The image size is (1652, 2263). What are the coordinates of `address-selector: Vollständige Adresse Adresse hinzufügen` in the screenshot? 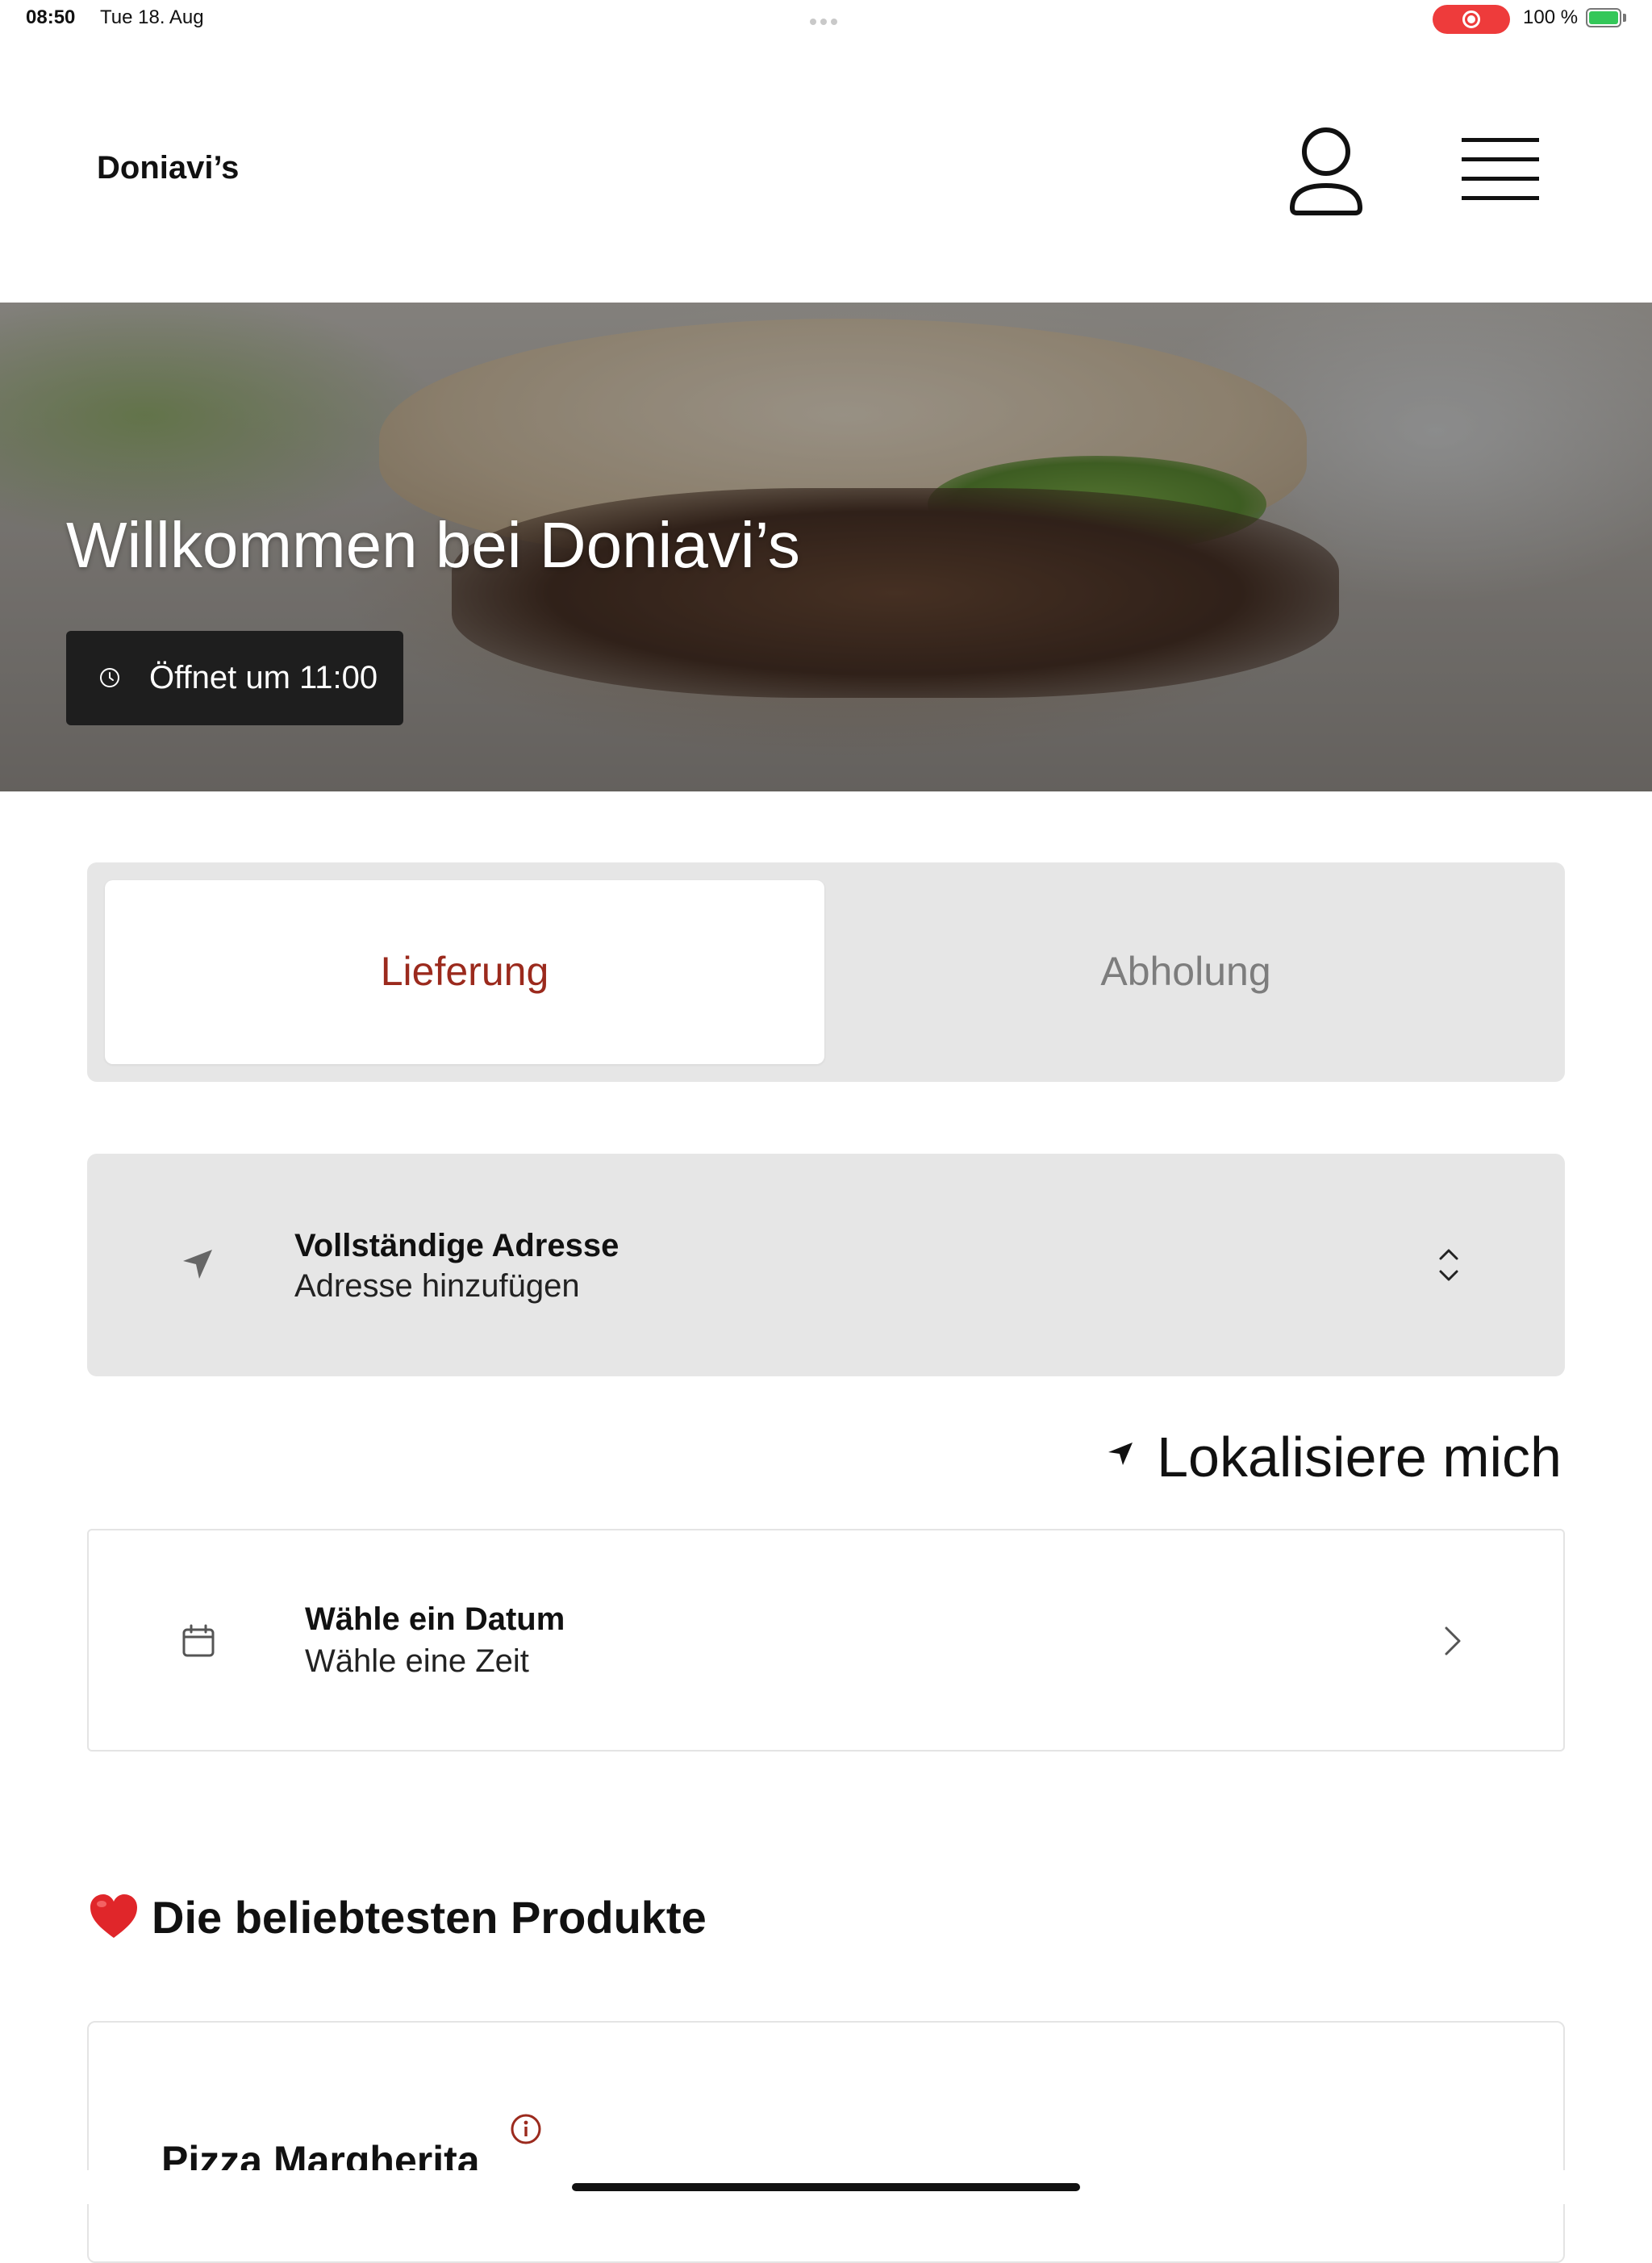 It's located at (826, 1265).